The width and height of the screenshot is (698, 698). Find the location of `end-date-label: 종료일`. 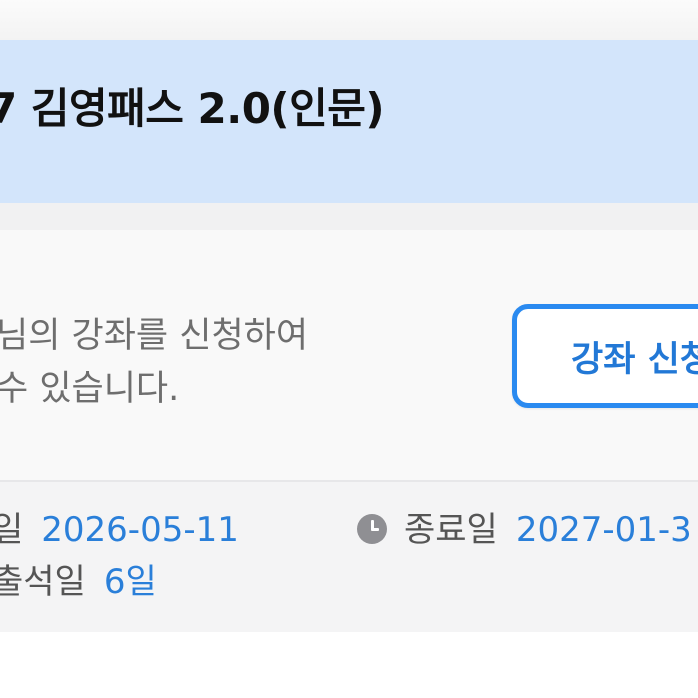

end-date-label: 종료일 is located at coordinates (451, 530).